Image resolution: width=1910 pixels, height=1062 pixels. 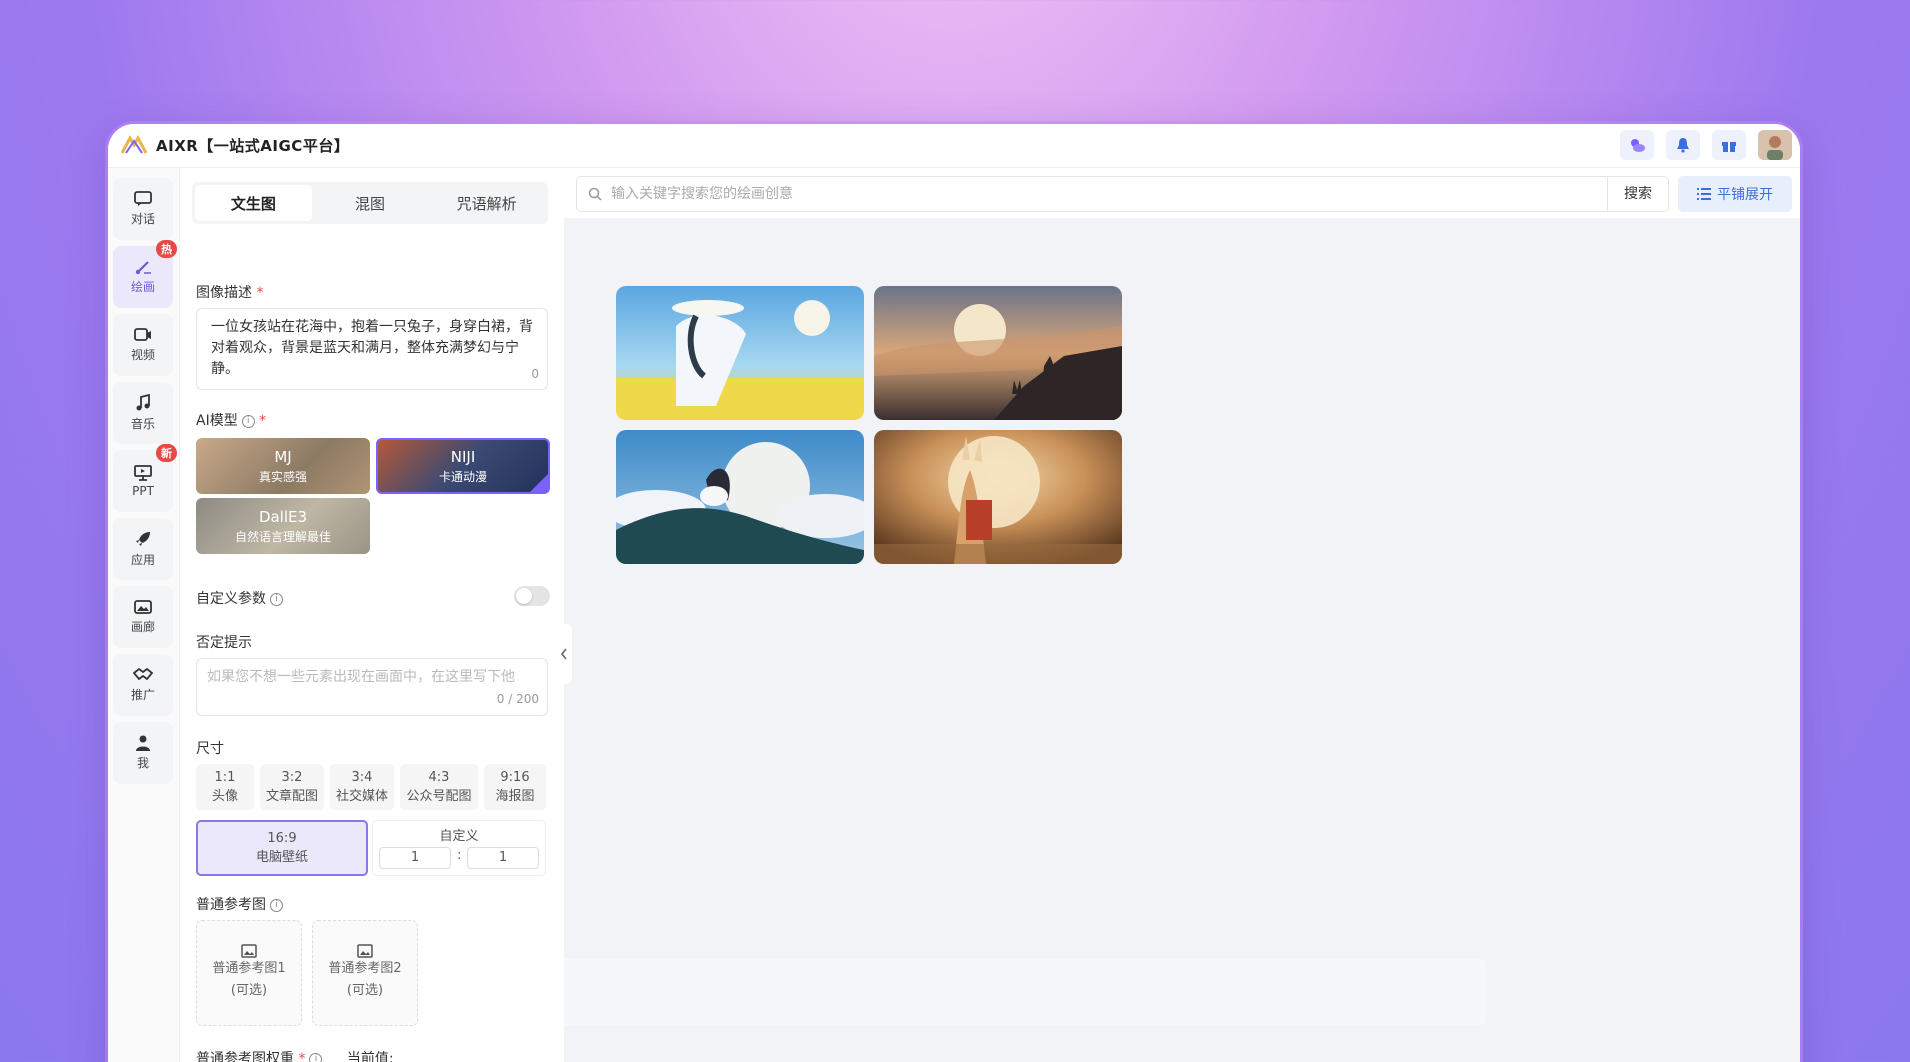 I want to click on weight-current-label: 当前值:, so click(x=370, y=1056).